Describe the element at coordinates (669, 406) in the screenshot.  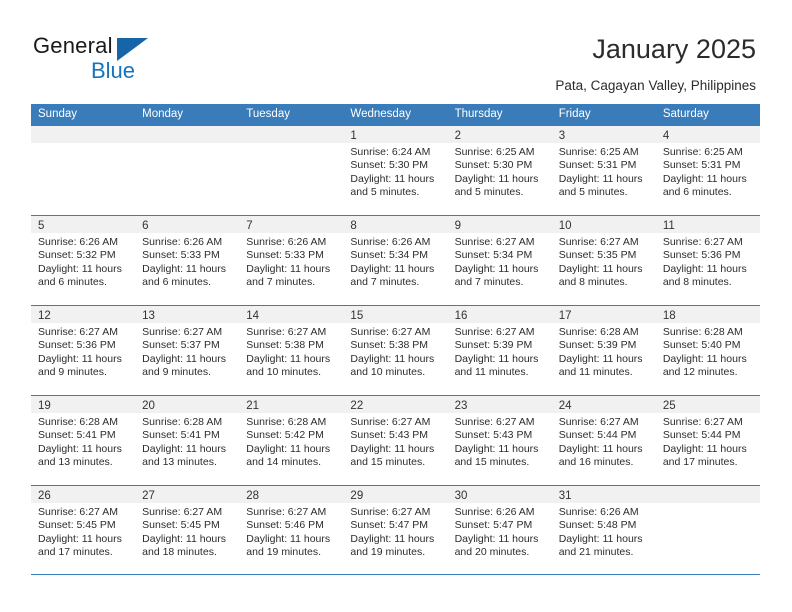
I see `day-number: 25` at that location.